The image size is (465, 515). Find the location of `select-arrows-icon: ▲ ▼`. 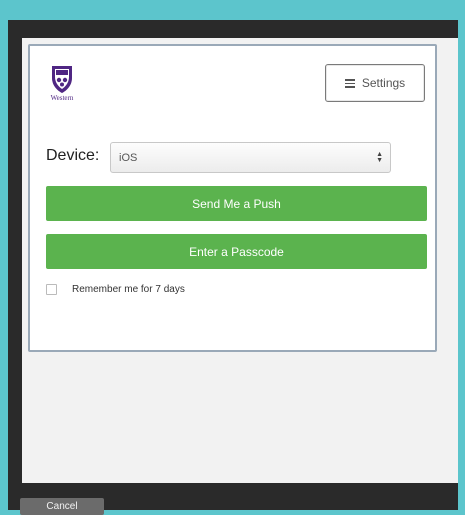

select-arrows-icon: ▲ ▼ is located at coordinates (379, 157).